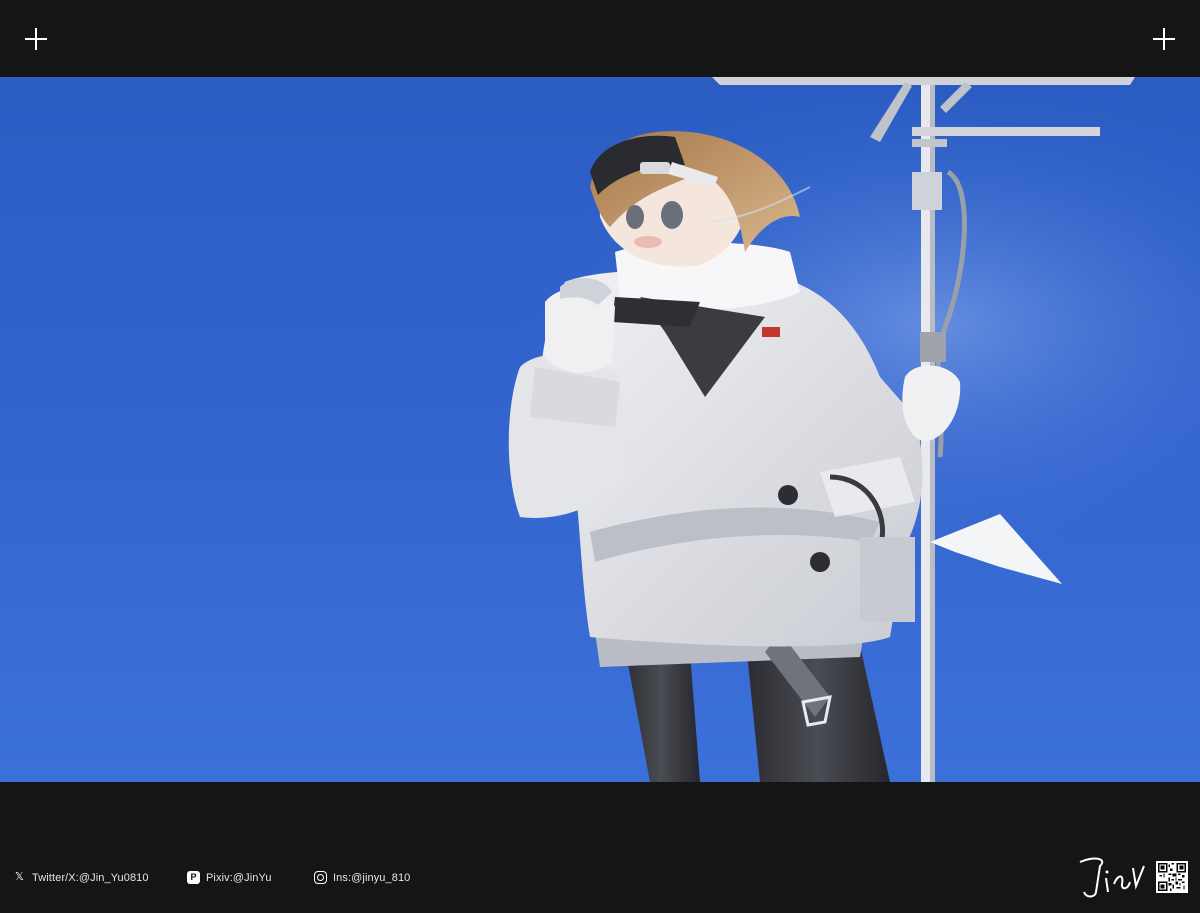 The height and width of the screenshot is (913, 1200). Describe the element at coordinates (19, 877) in the screenshot. I see `x-logo-icon: 𝕏` at that location.